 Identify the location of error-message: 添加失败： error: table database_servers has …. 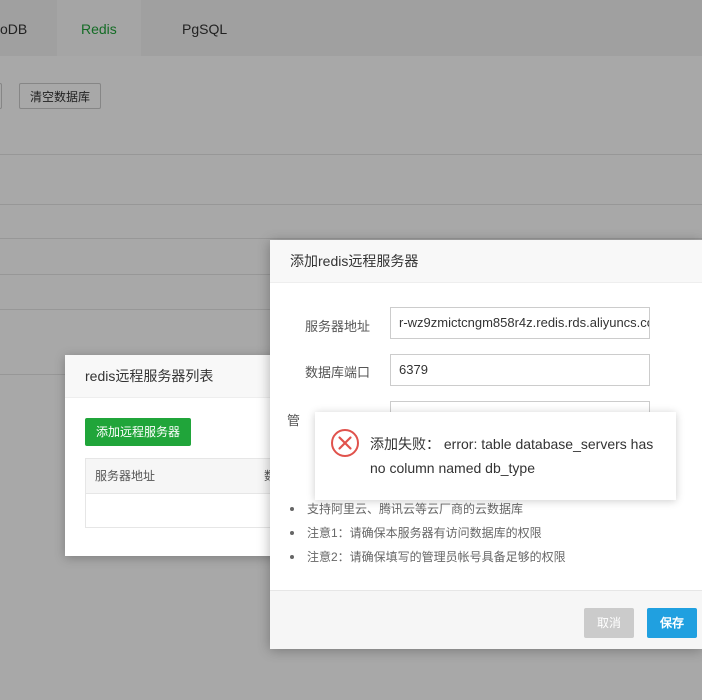
(512, 456).